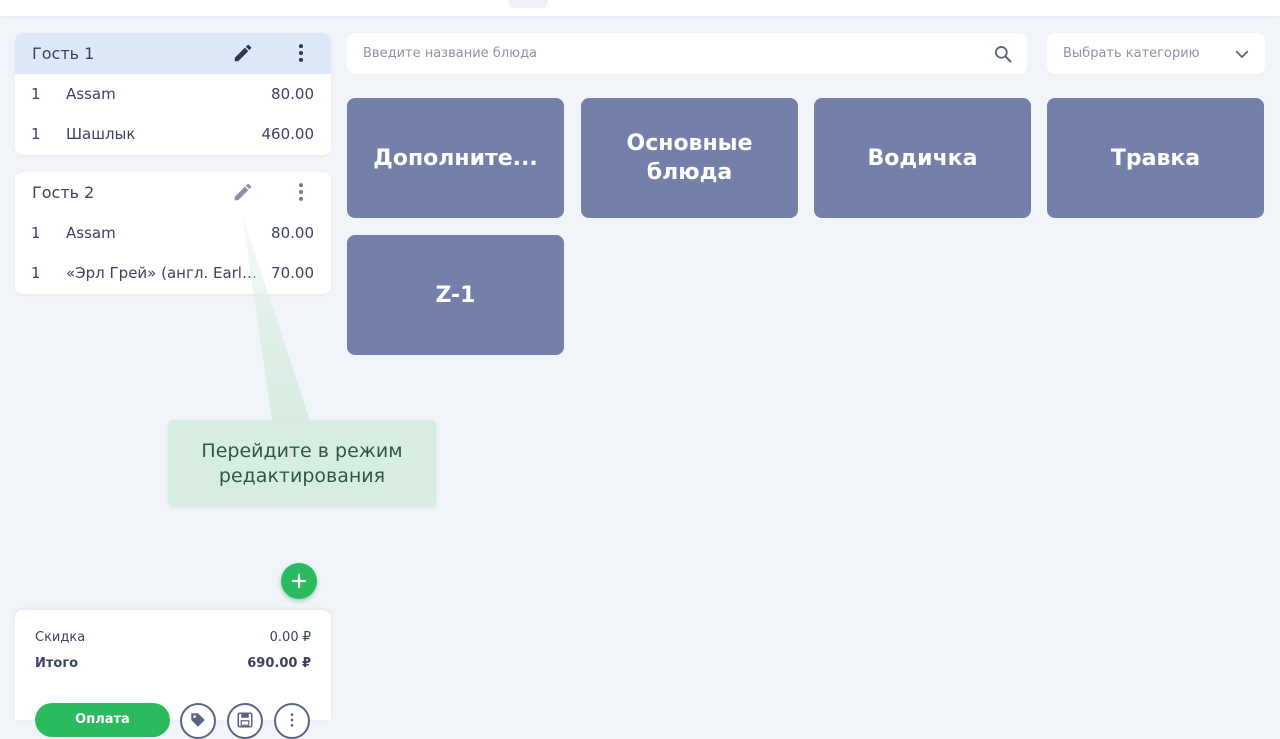 This screenshot has width=1280, height=739. Describe the element at coordinates (292, 273) in the screenshot. I see `order-item-price: 70.00` at that location.